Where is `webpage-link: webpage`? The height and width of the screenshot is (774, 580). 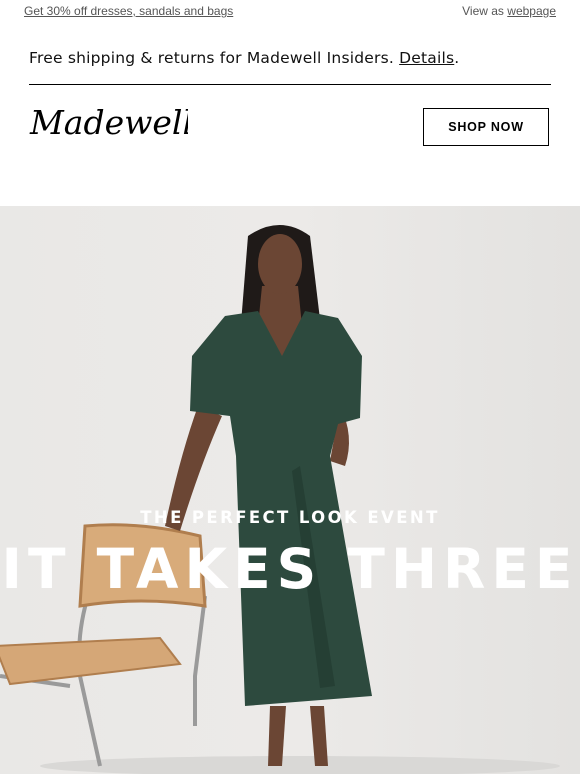 webpage-link: webpage is located at coordinates (531, 11).